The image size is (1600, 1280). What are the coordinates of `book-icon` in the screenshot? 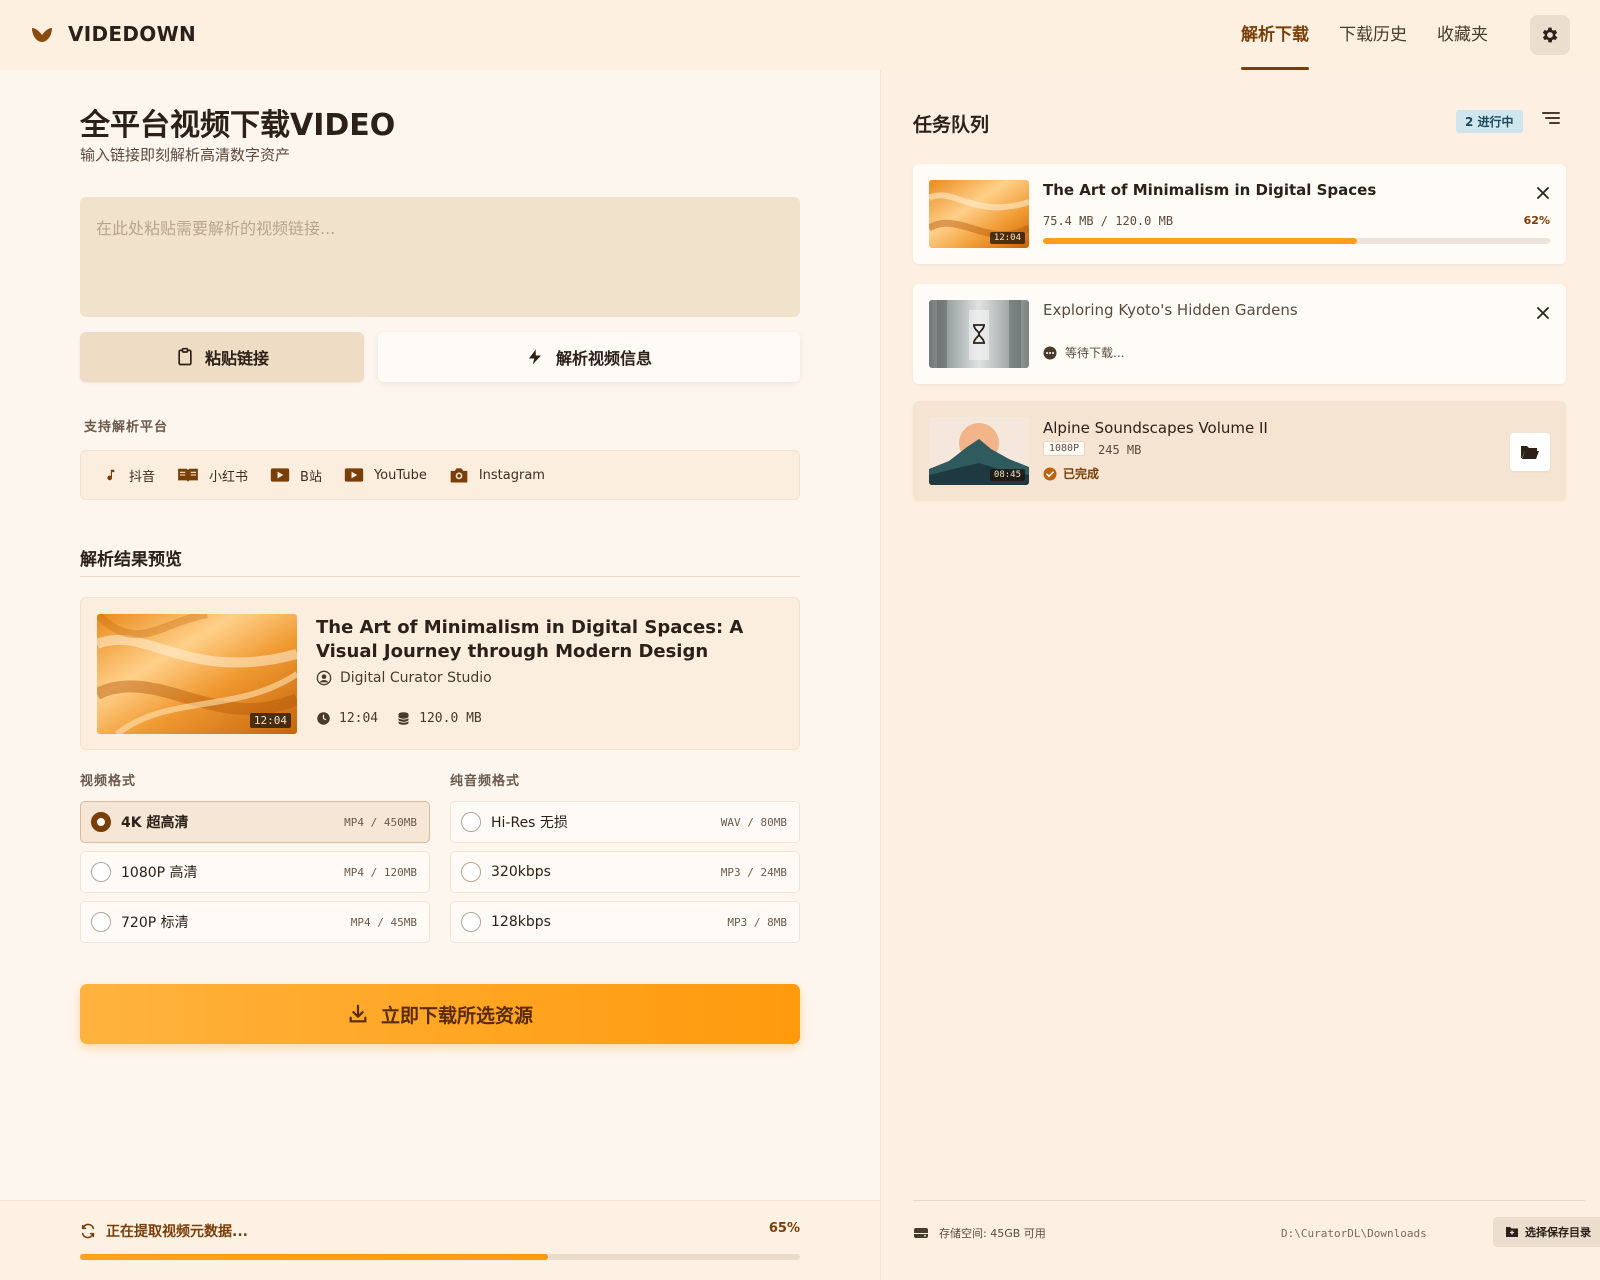 It's located at (188, 475).